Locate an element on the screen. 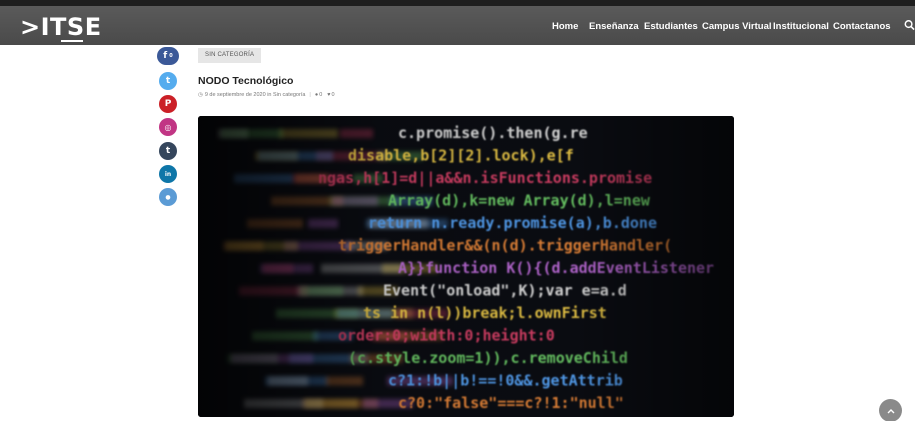  linkedin-share-button: in is located at coordinates (168, 174).